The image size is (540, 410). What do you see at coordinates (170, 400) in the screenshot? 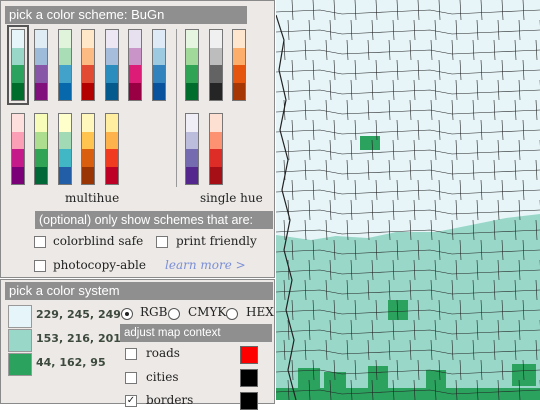
I see `borders-label: borders` at bounding box center [170, 400].